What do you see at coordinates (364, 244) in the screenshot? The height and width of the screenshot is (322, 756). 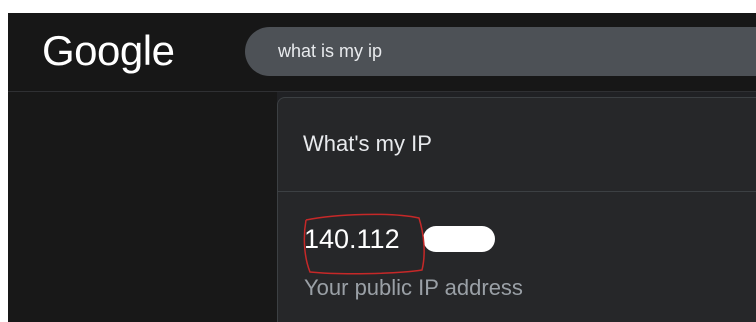 I see `red-circle-annotation` at bounding box center [364, 244].